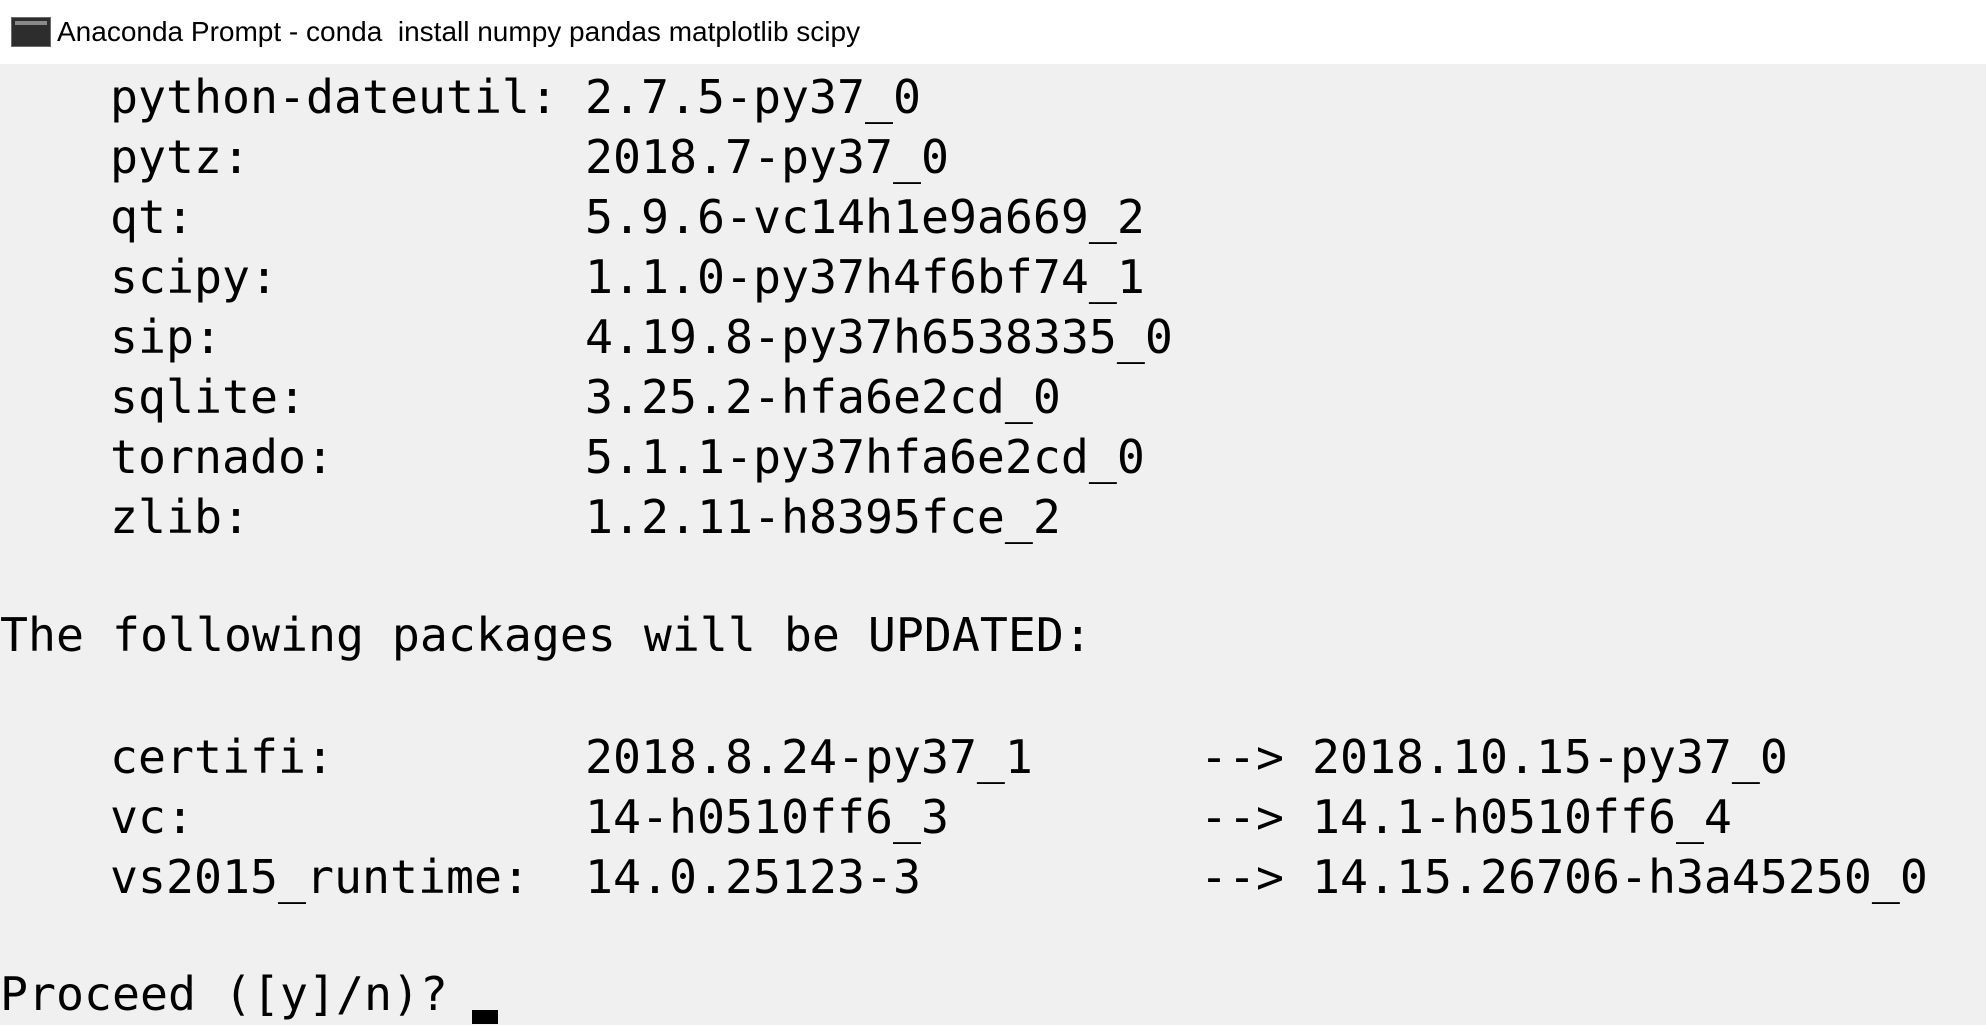 The height and width of the screenshot is (1025, 1986). Describe the element at coordinates (152, 217) in the screenshot. I see `package-name: qt:` at that location.